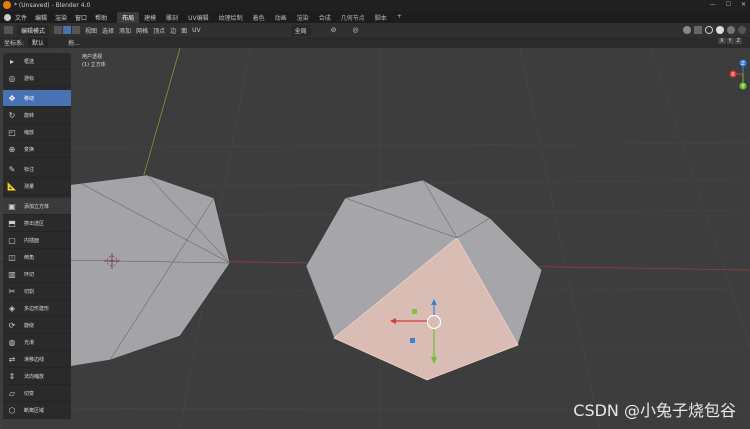  What do you see at coordinates (709, 30) in the screenshot?
I see `wireframe-shading-icon` at bounding box center [709, 30].